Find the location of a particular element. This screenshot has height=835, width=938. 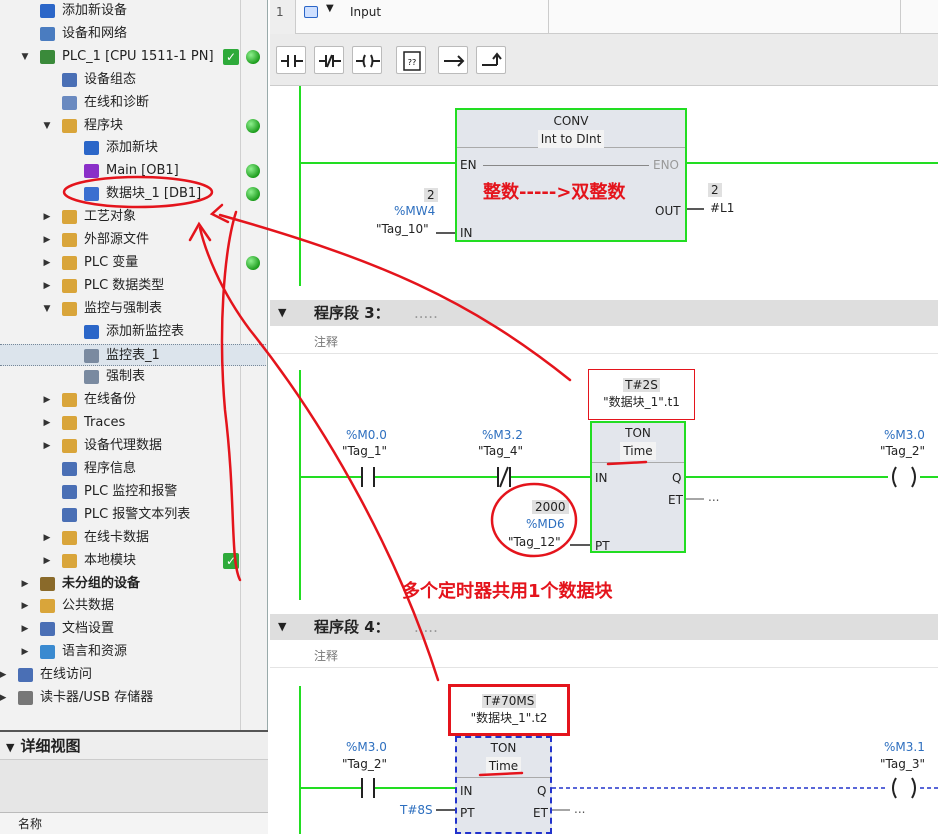

tree-item: ▶ PLC 变量 is located at coordinates (133, 263).